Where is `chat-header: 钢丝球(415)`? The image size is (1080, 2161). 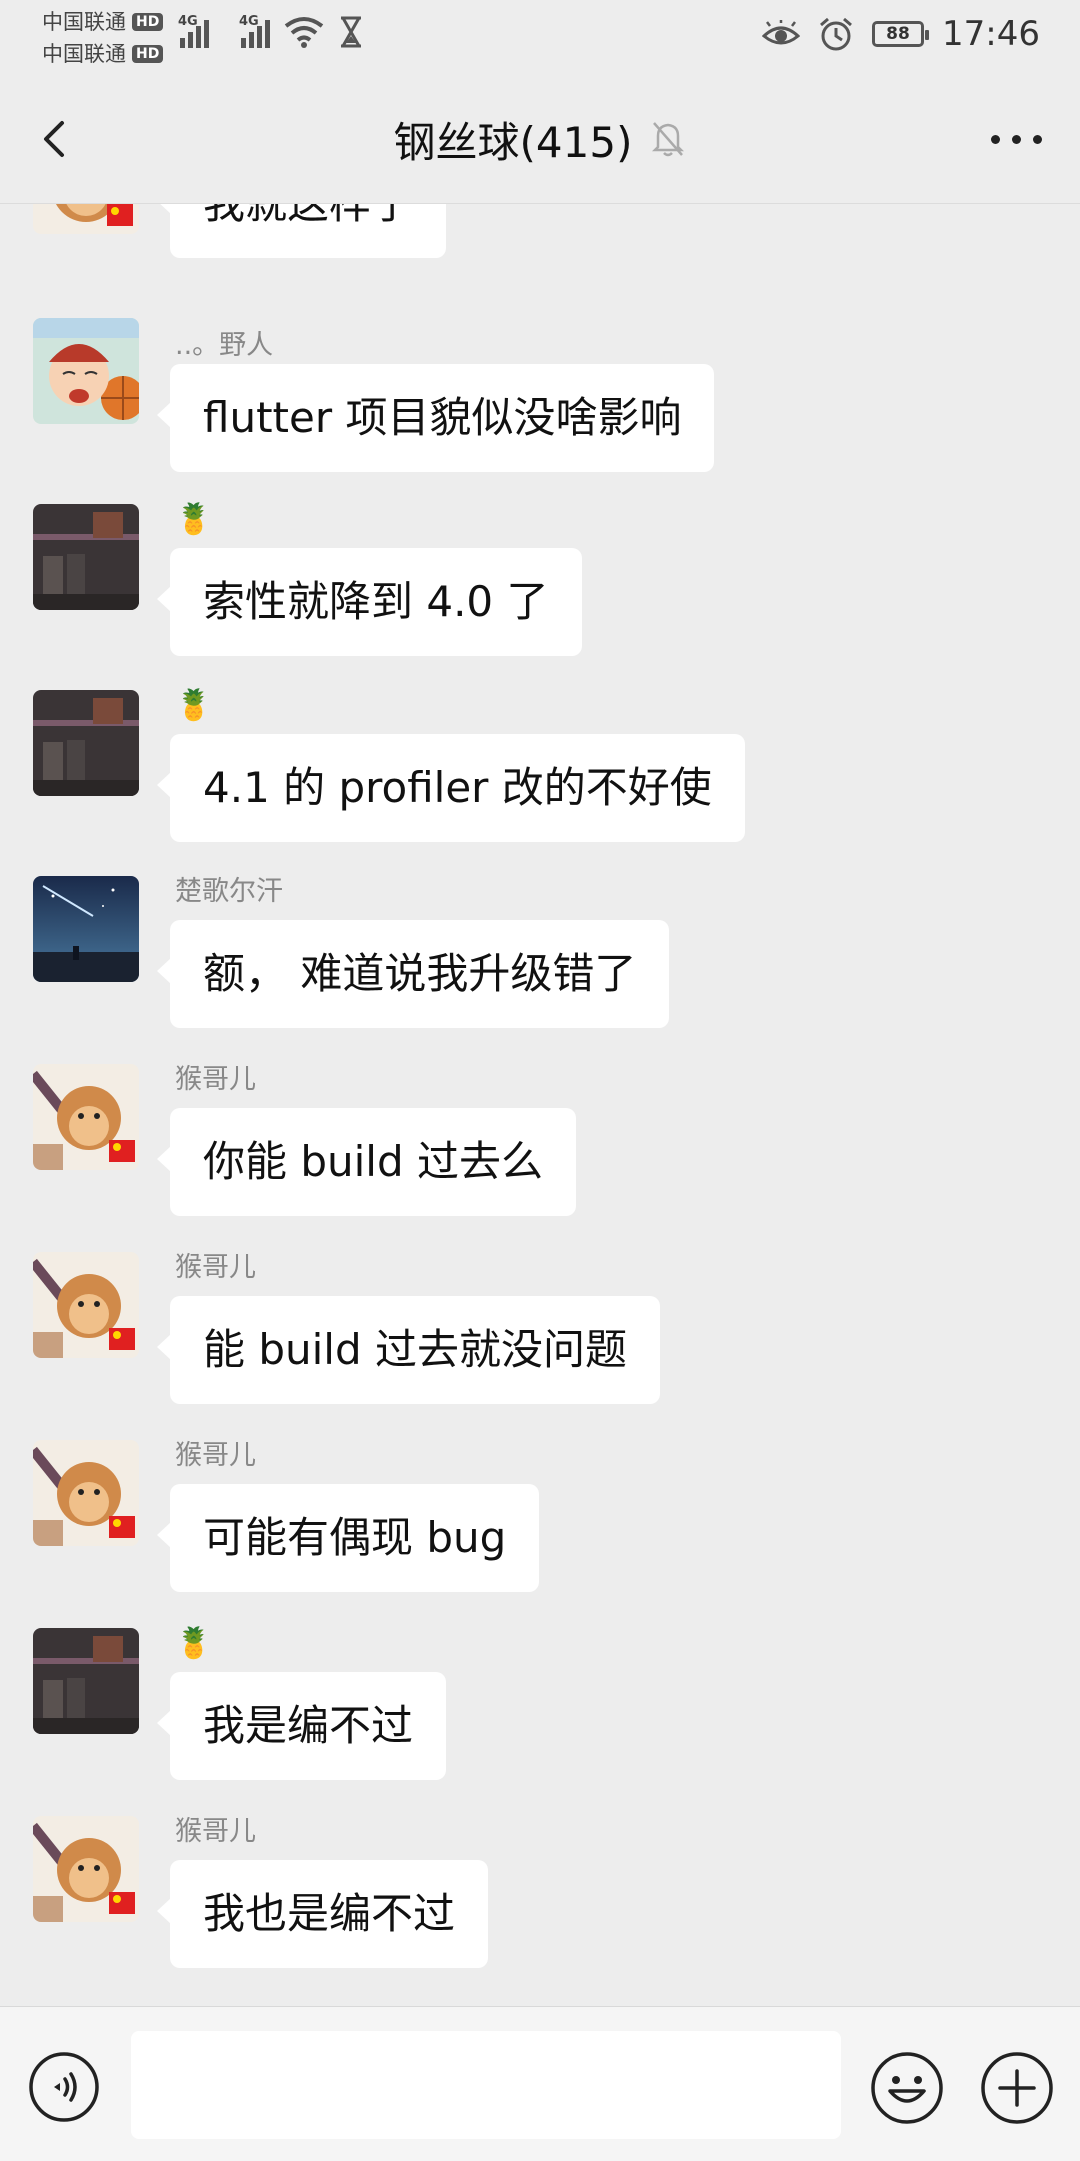 chat-header: 钢丝球(415) is located at coordinates (540, 139).